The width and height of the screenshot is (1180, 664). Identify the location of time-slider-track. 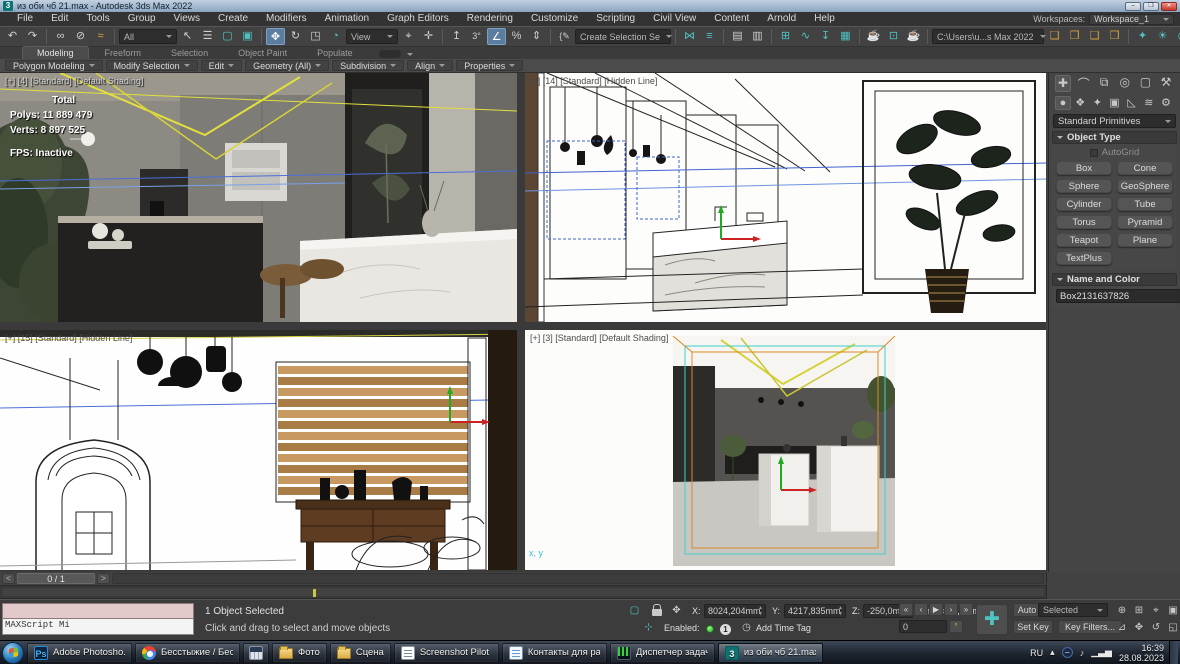
(578, 578).